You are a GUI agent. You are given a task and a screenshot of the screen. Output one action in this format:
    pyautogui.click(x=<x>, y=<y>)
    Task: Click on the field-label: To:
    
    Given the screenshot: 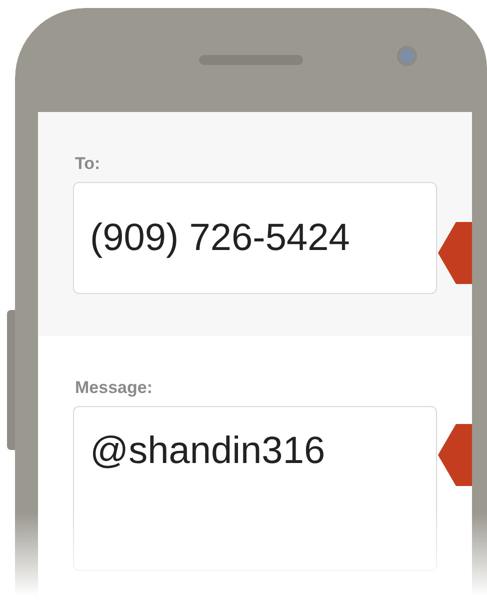 What is the action you would take?
    pyautogui.click(x=87, y=164)
    